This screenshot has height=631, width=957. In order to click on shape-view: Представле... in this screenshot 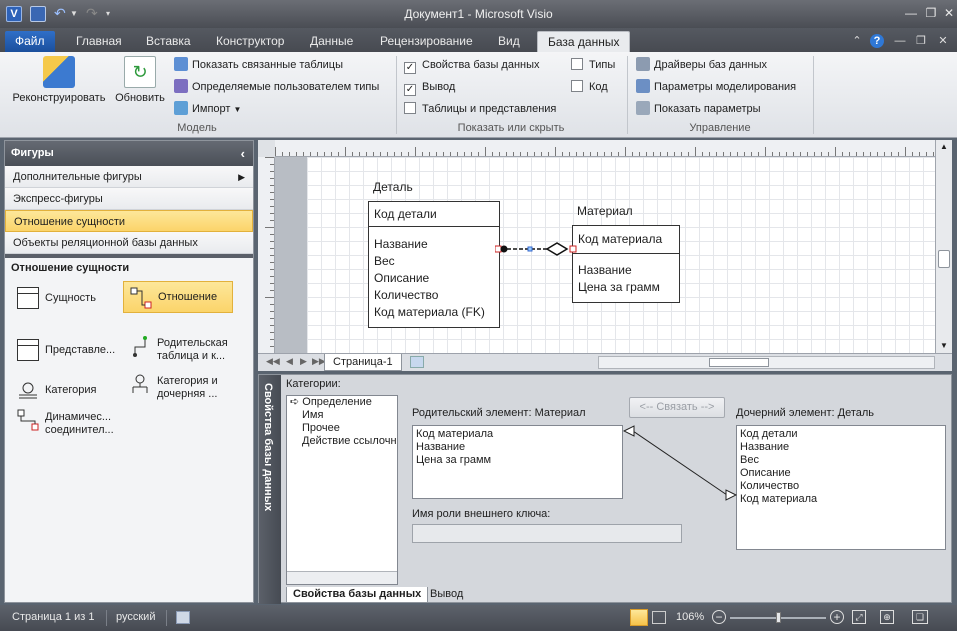, I will do `click(72, 352)`.